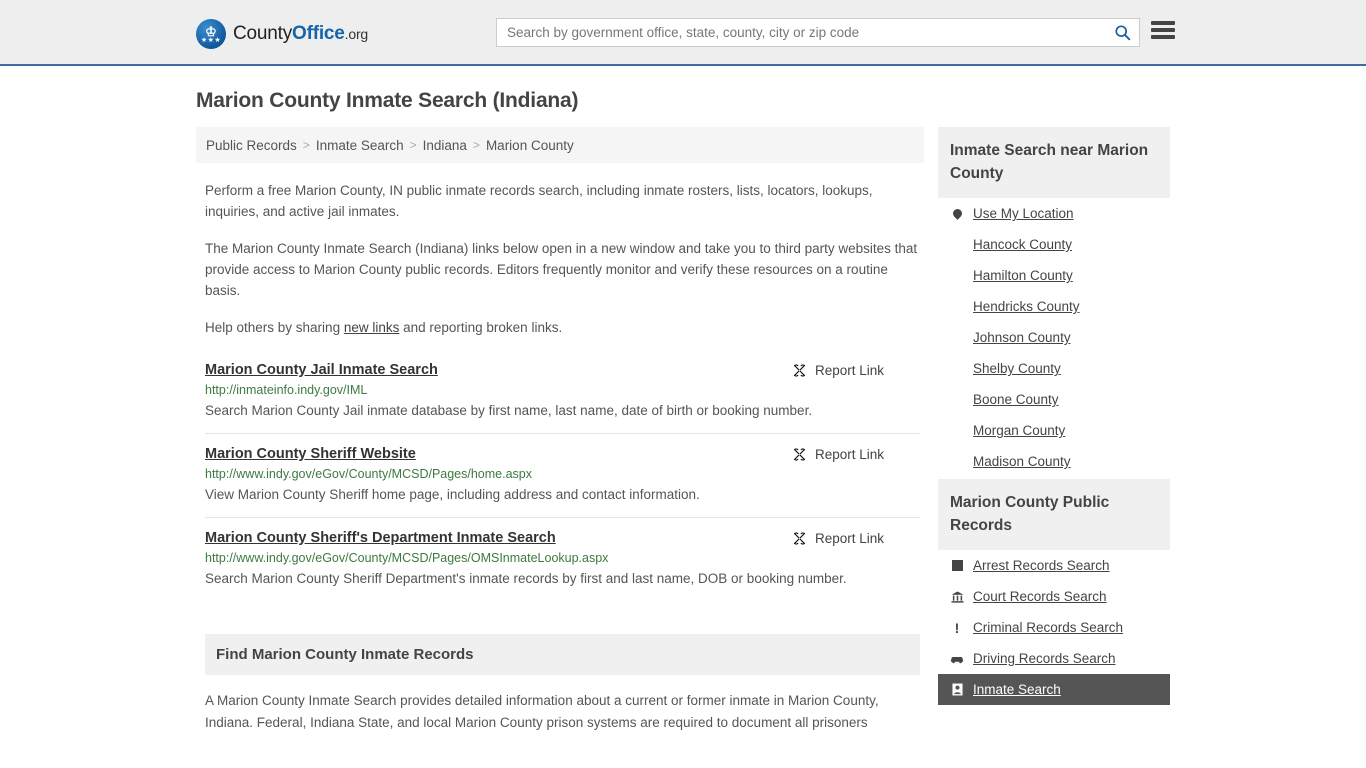 Image resolution: width=1366 pixels, height=768 pixels. Describe the element at coordinates (1022, 461) in the screenshot. I see `sidebar-link-label: Madison County` at that location.